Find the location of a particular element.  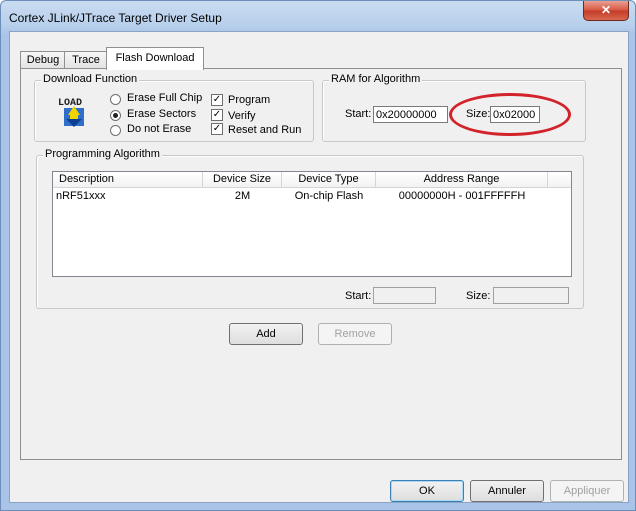

ram-start-field: 0x20000000 is located at coordinates (410, 114).